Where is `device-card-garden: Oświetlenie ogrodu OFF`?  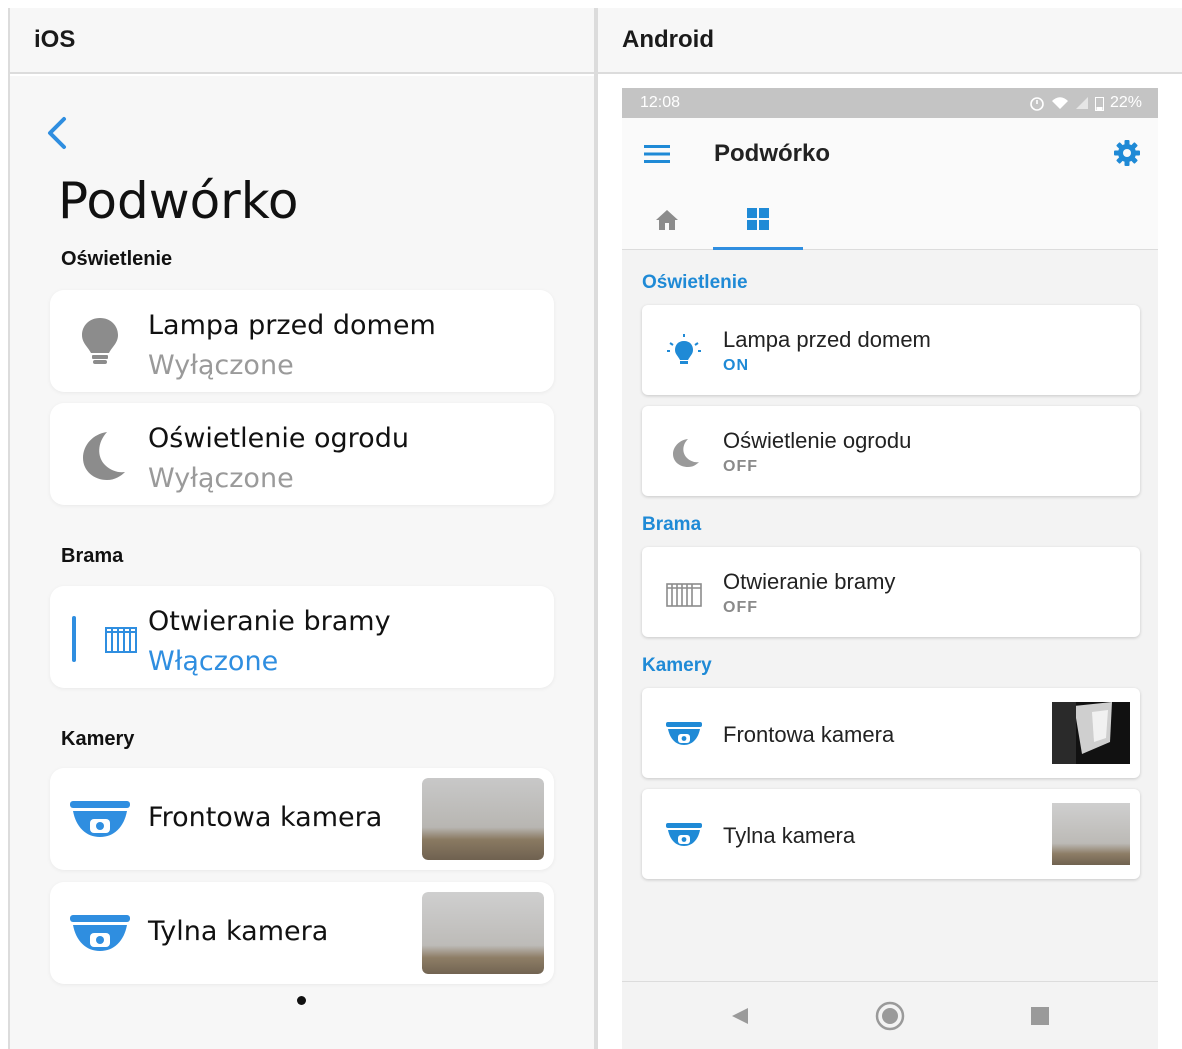
device-card-garden: Oświetlenie ogrodu OFF is located at coordinates (891, 451).